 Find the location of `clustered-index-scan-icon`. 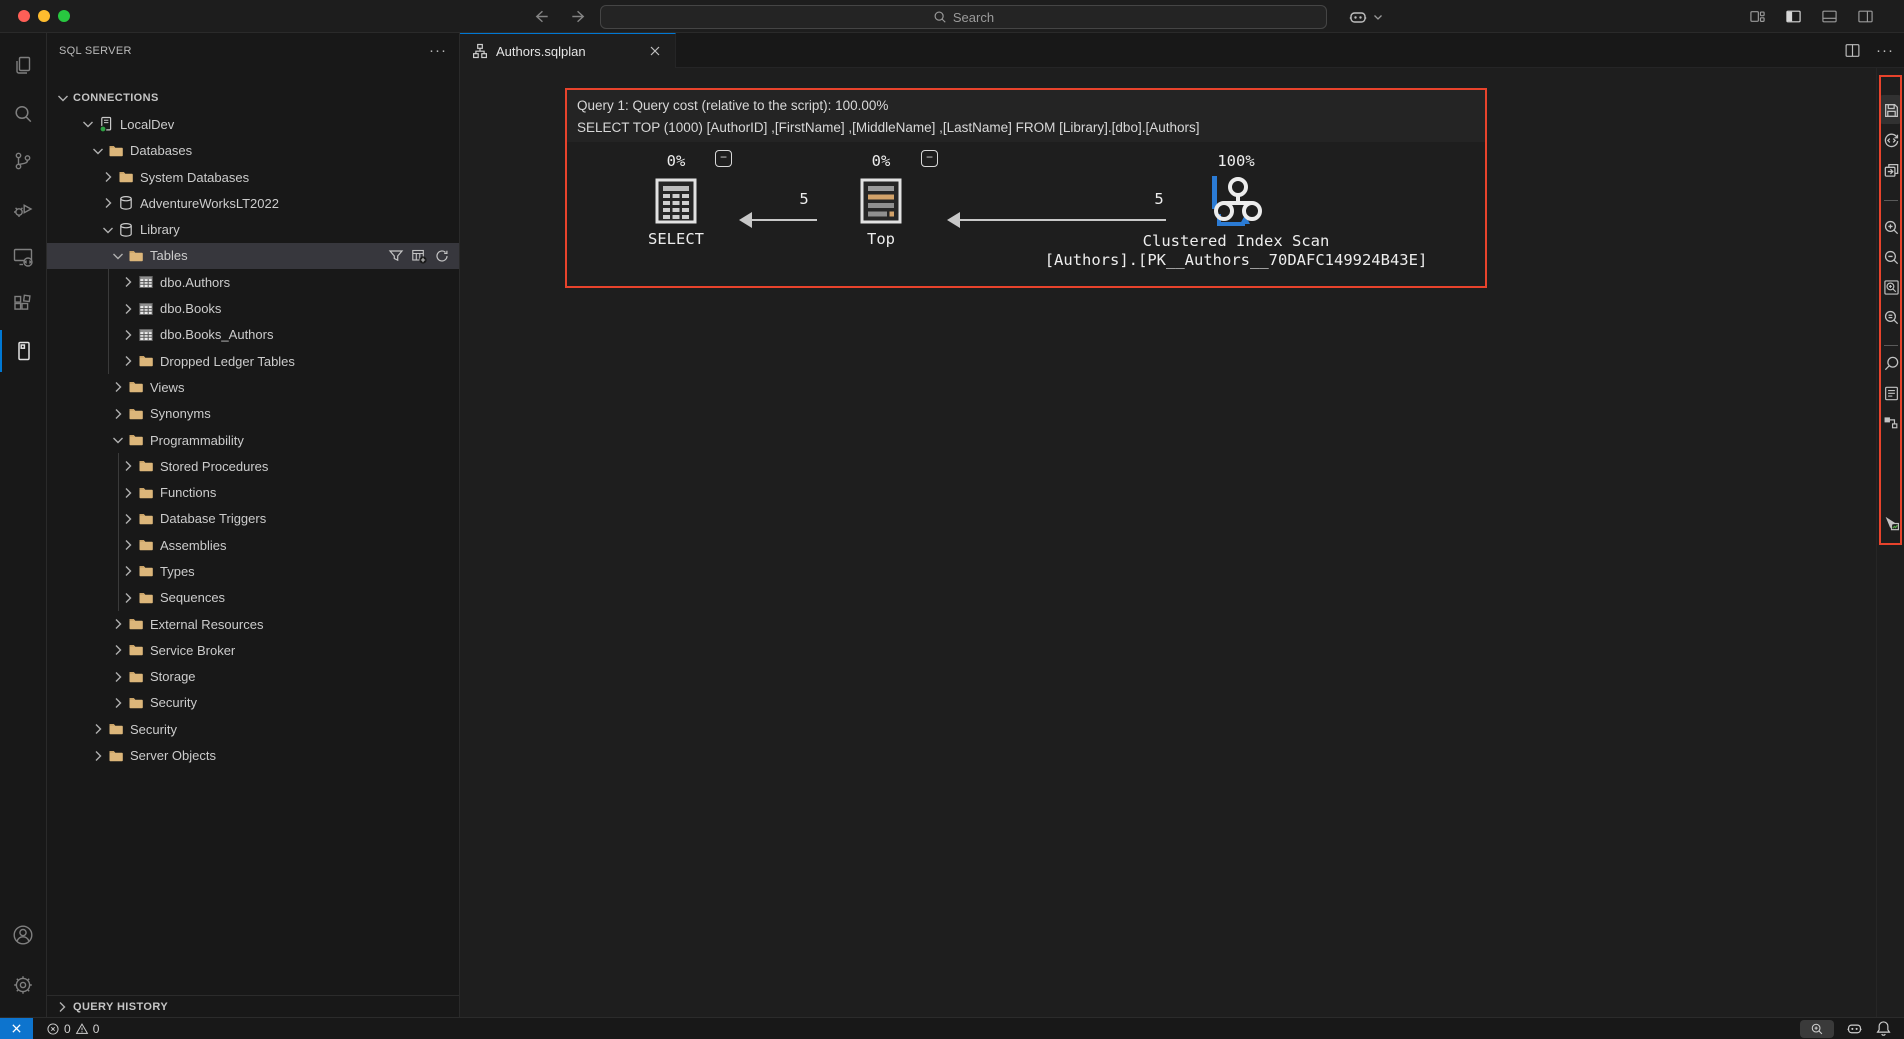

clustered-index-scan-icon is located at coordinates (1236, 201).